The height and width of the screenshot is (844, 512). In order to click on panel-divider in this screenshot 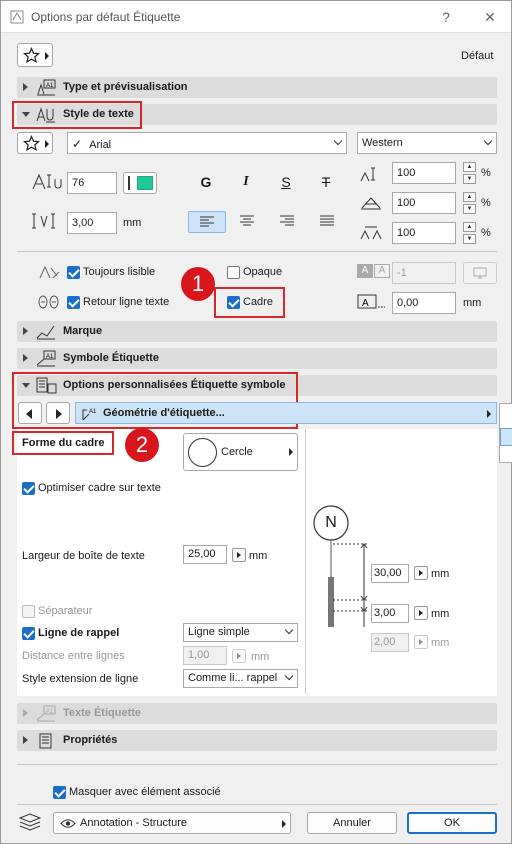, I will do `click(305, 561)`.